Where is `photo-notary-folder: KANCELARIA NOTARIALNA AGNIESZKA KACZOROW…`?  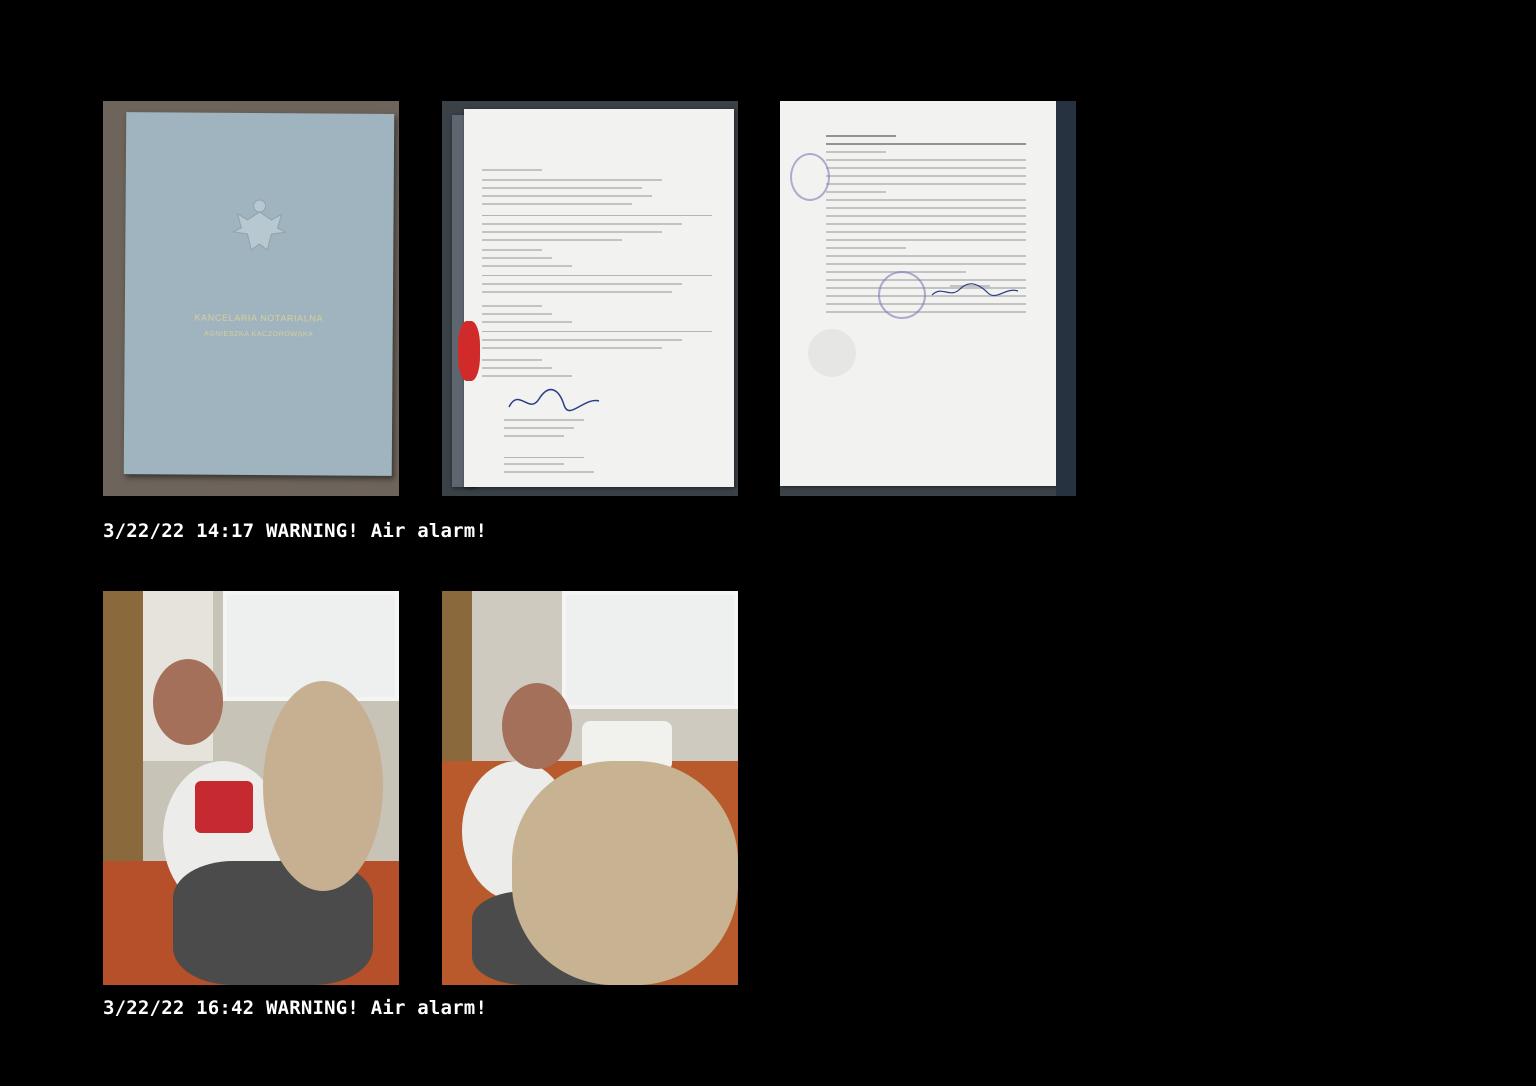 photo-notary-folder: KANCELARIA NOTARIALNA AGNIESZKA KACZOROW… is located at coordinates (251, 298).